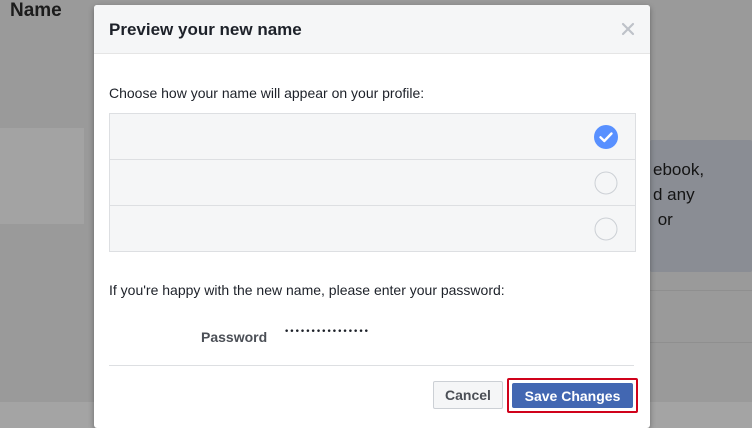 This screenshot has width=752, height=428. I want to click on background-info-text: ebook, d any or, so click(679, 194).